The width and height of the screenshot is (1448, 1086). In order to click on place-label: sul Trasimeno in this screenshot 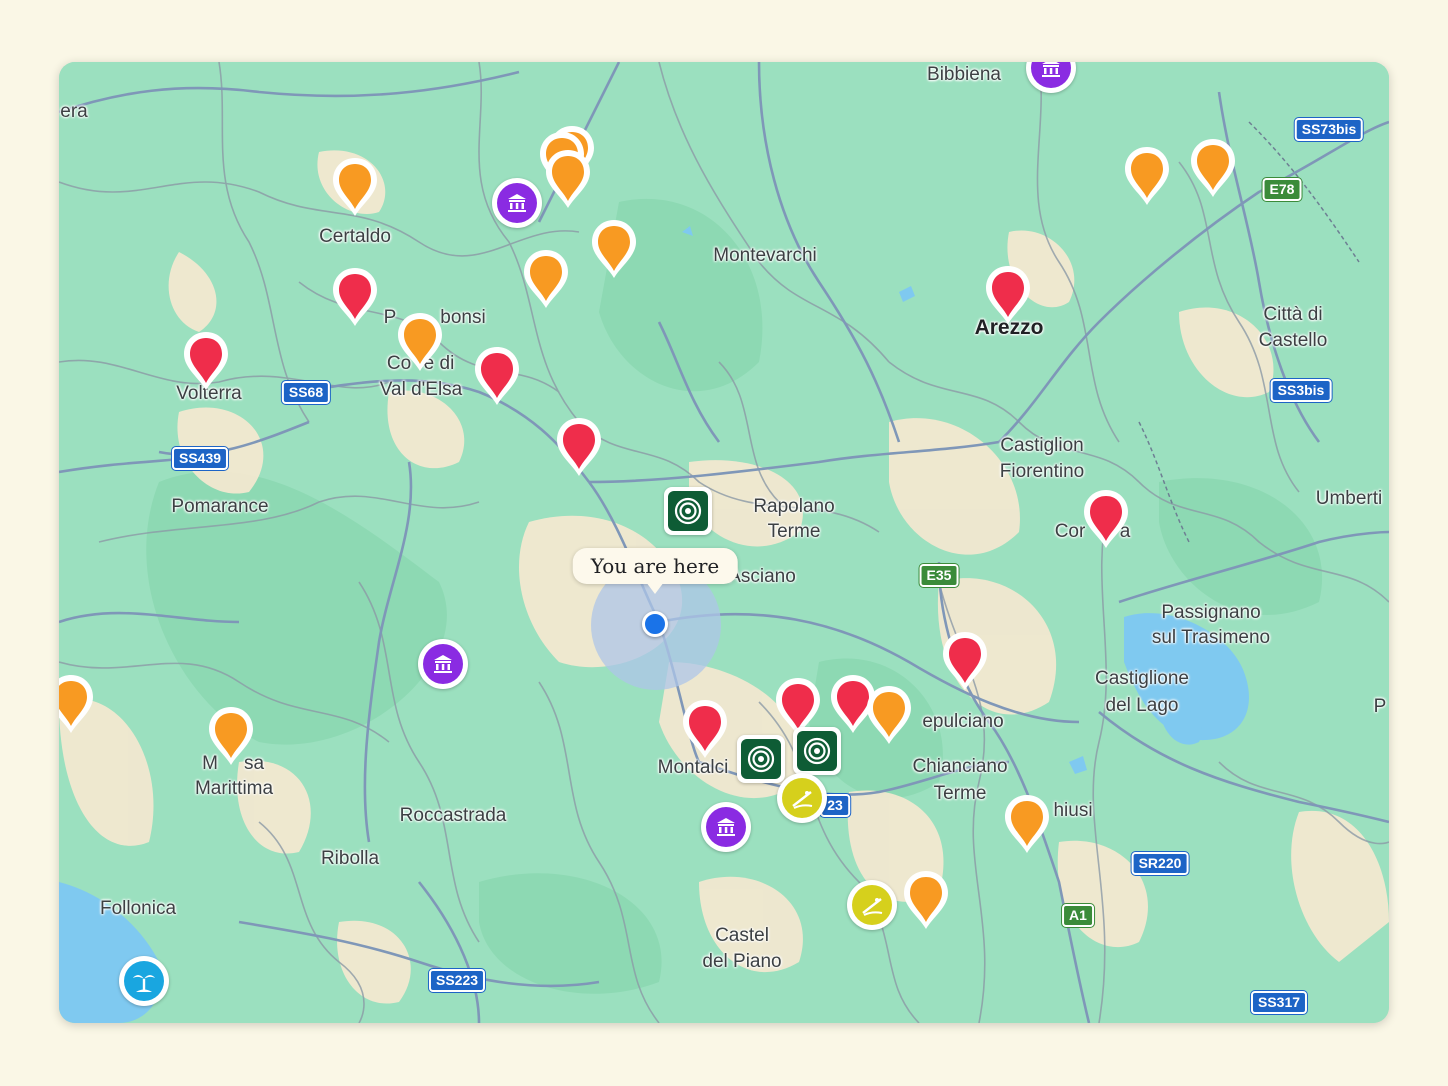, I will do `click(1211, 637)`.